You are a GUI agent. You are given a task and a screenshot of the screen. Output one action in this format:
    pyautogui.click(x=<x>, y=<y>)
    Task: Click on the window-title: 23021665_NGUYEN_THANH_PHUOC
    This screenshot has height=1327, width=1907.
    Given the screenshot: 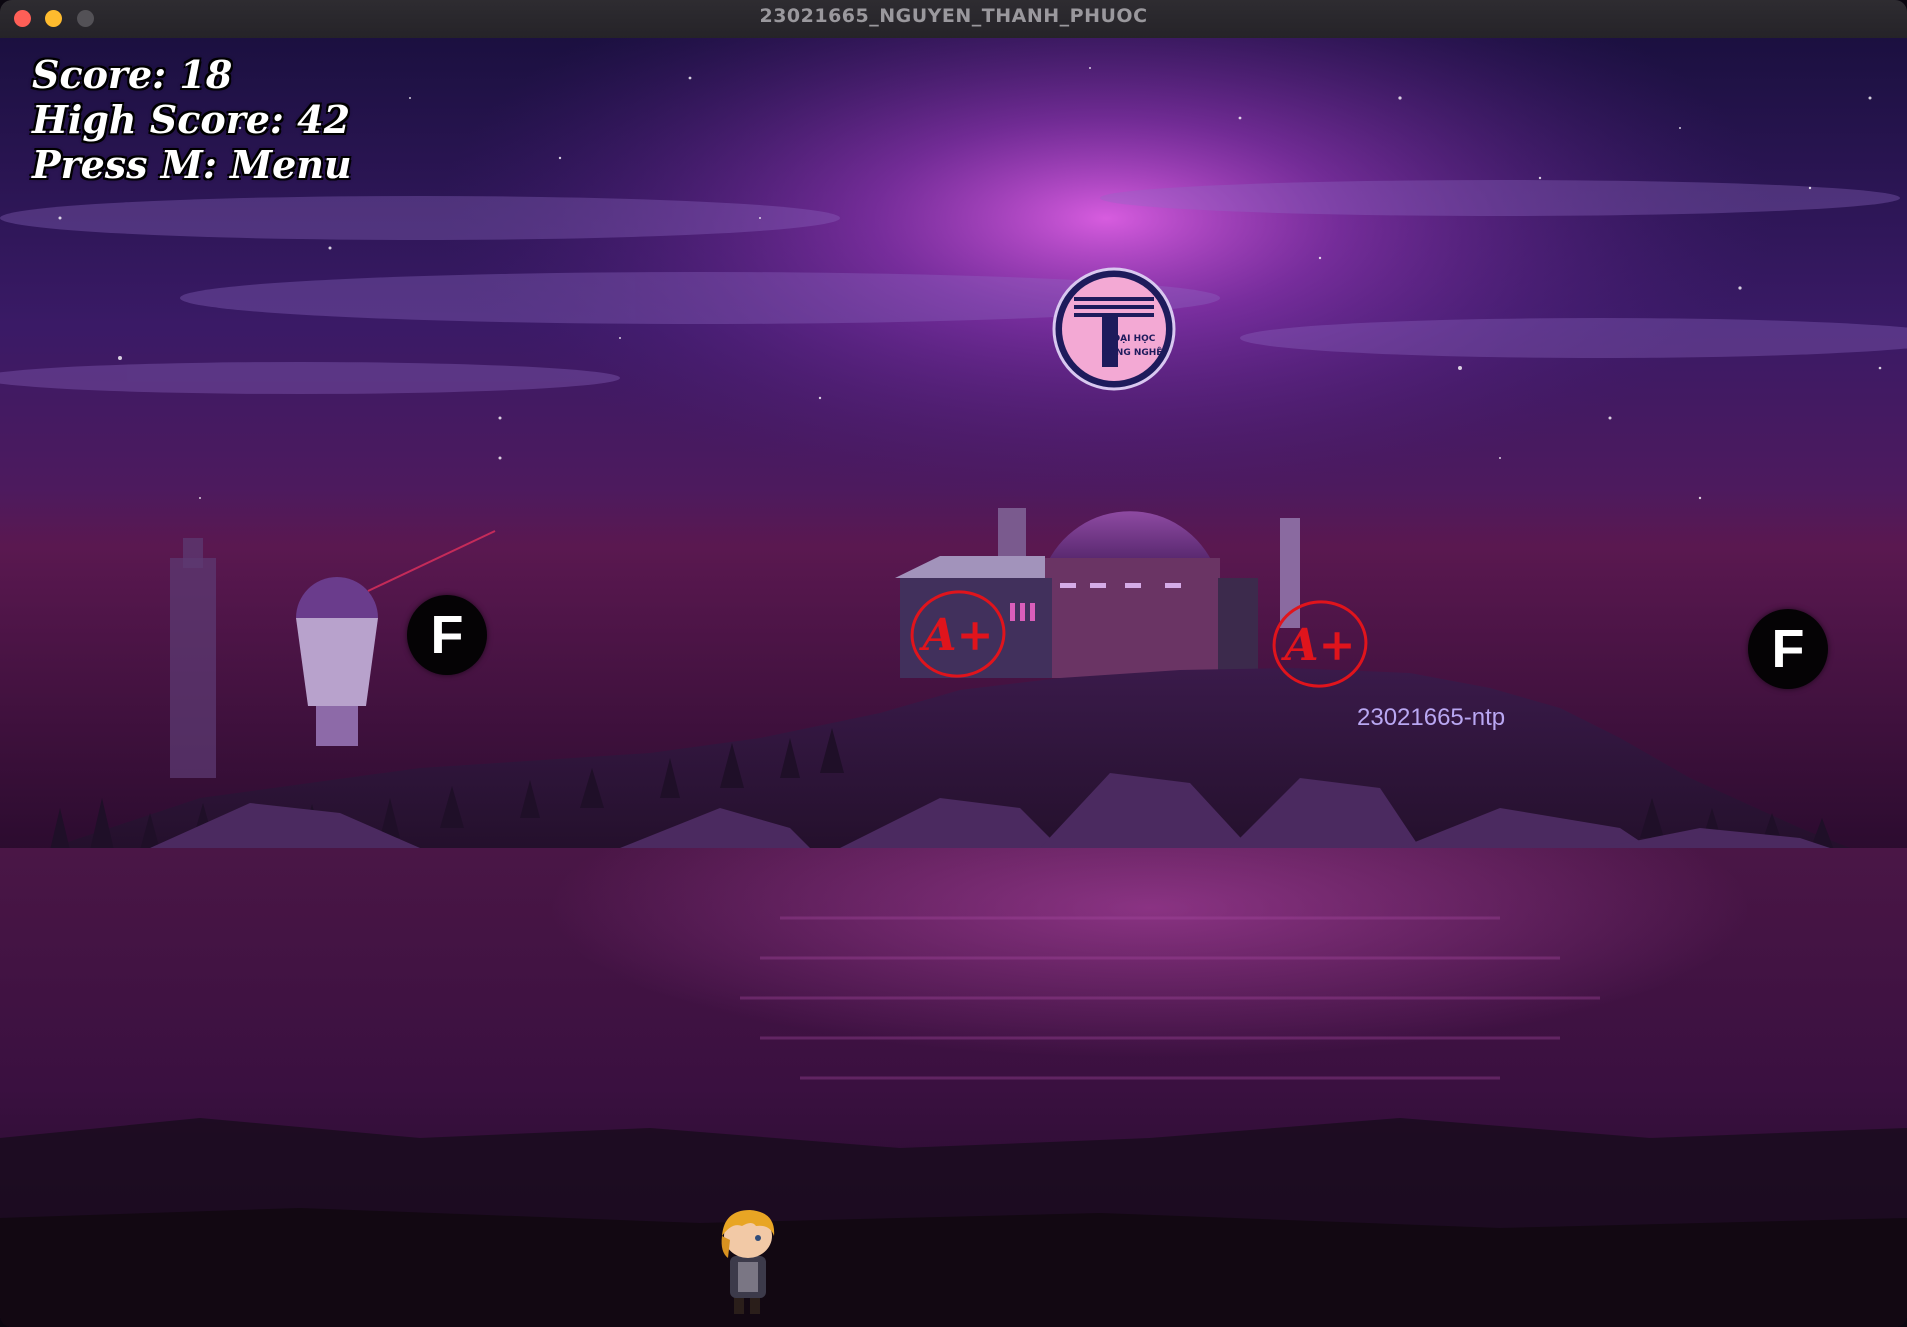 What is the action you would take?
    pyautogui.click(x=953, y=16)
    